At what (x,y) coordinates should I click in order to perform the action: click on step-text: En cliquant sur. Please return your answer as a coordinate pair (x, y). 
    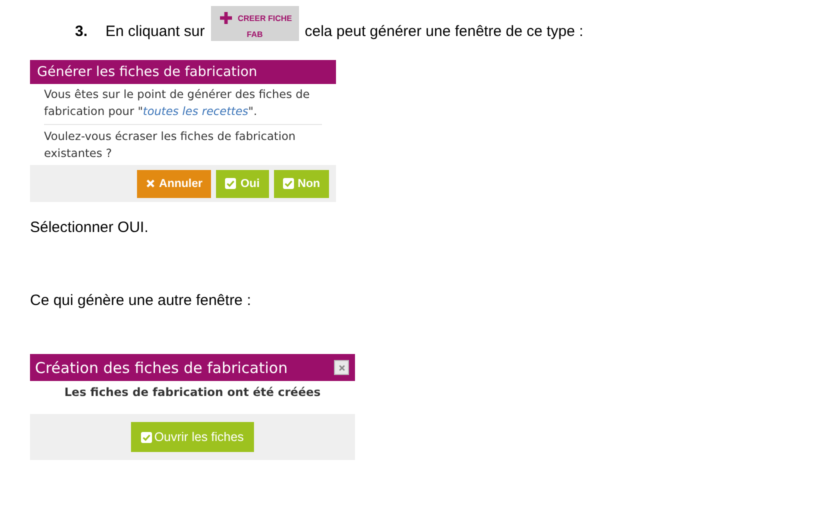
    Looking at the image, I should click on (155, 32).